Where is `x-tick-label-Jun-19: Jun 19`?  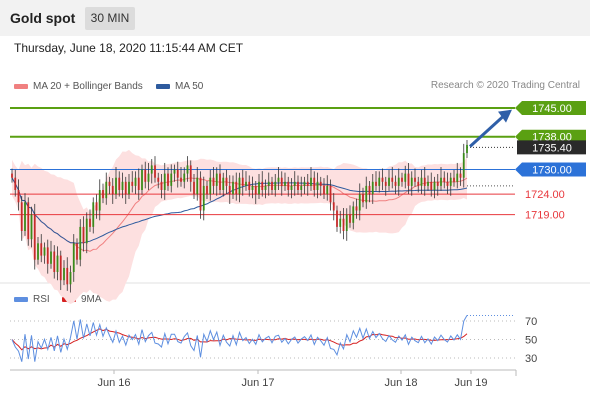
x-tick-label-Jun-19: Jun 19 is located at coordinates (470, 383).